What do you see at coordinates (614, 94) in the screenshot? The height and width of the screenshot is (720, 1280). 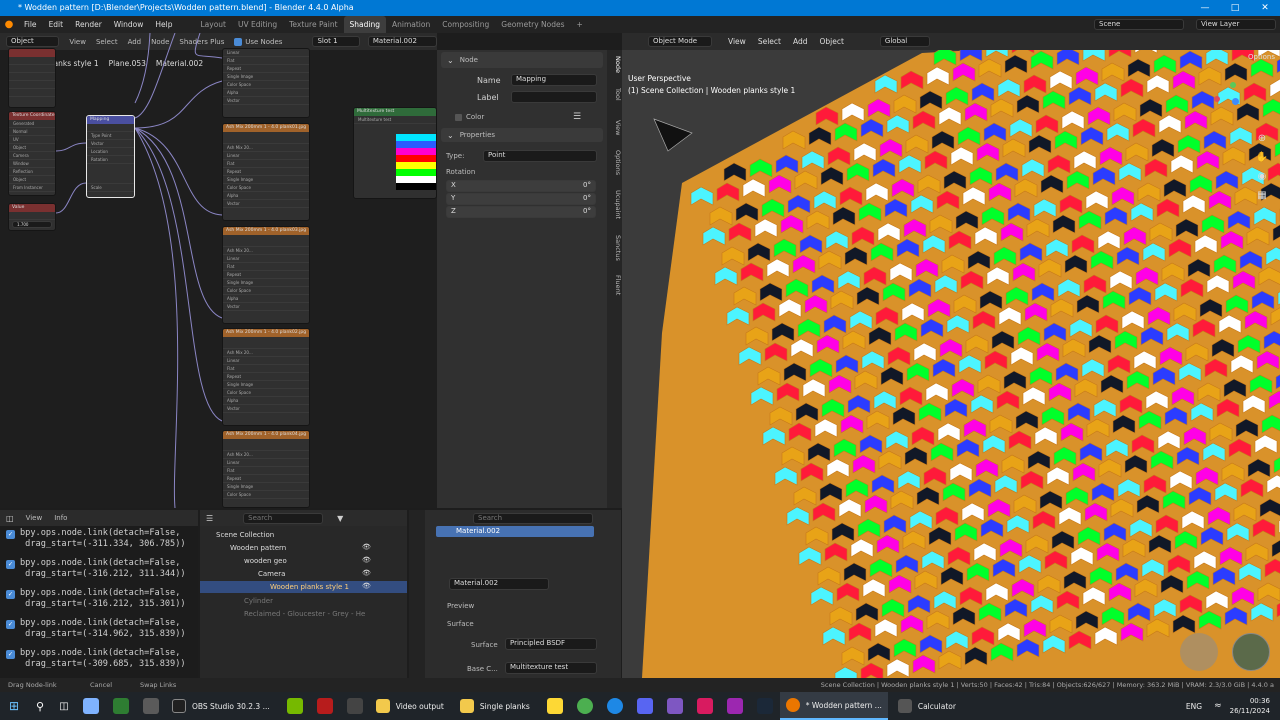 I see `tab-tool: Tool` at bounding box center [614, 94].